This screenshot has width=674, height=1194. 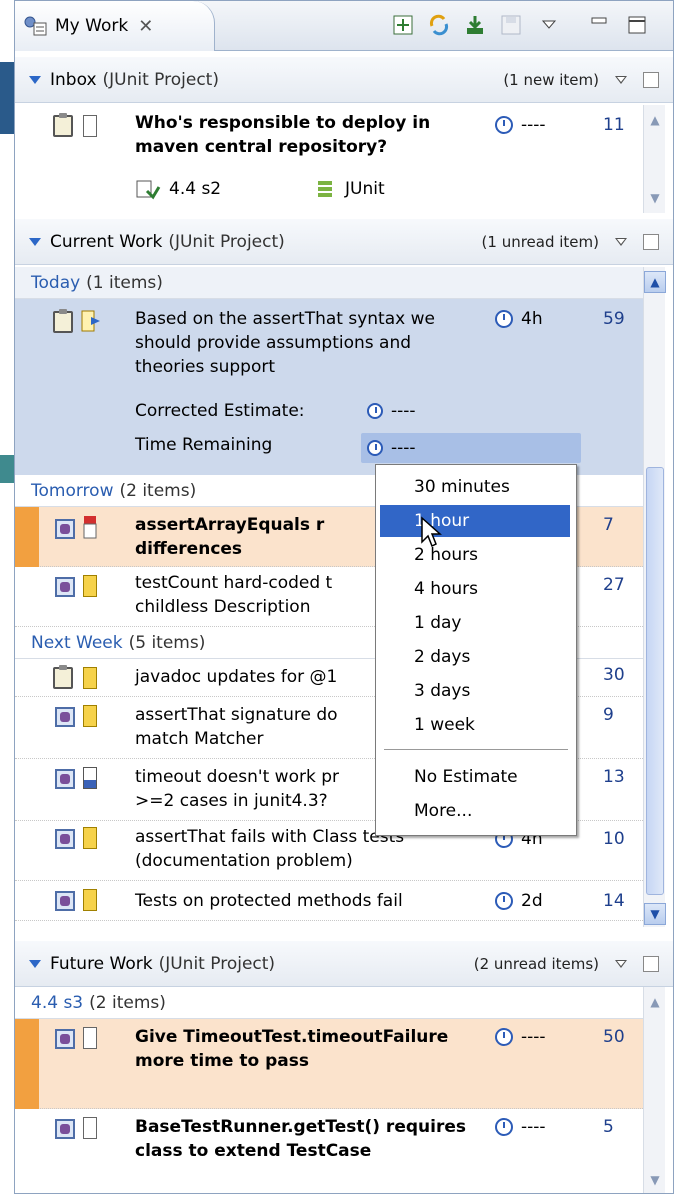 I want to click on task-row: Tests on protected methods fail 2d 14, so click(x=329, y=901).